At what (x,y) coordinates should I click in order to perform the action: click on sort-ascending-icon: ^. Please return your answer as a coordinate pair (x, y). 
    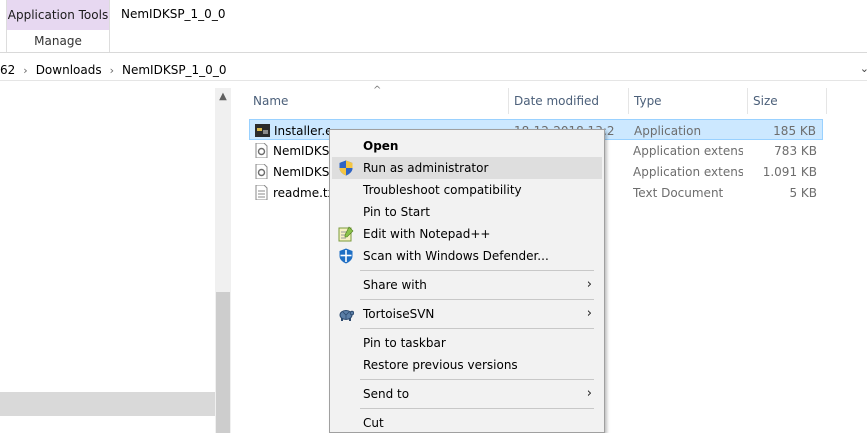
    Looking at the image, I should click on (377, 90).